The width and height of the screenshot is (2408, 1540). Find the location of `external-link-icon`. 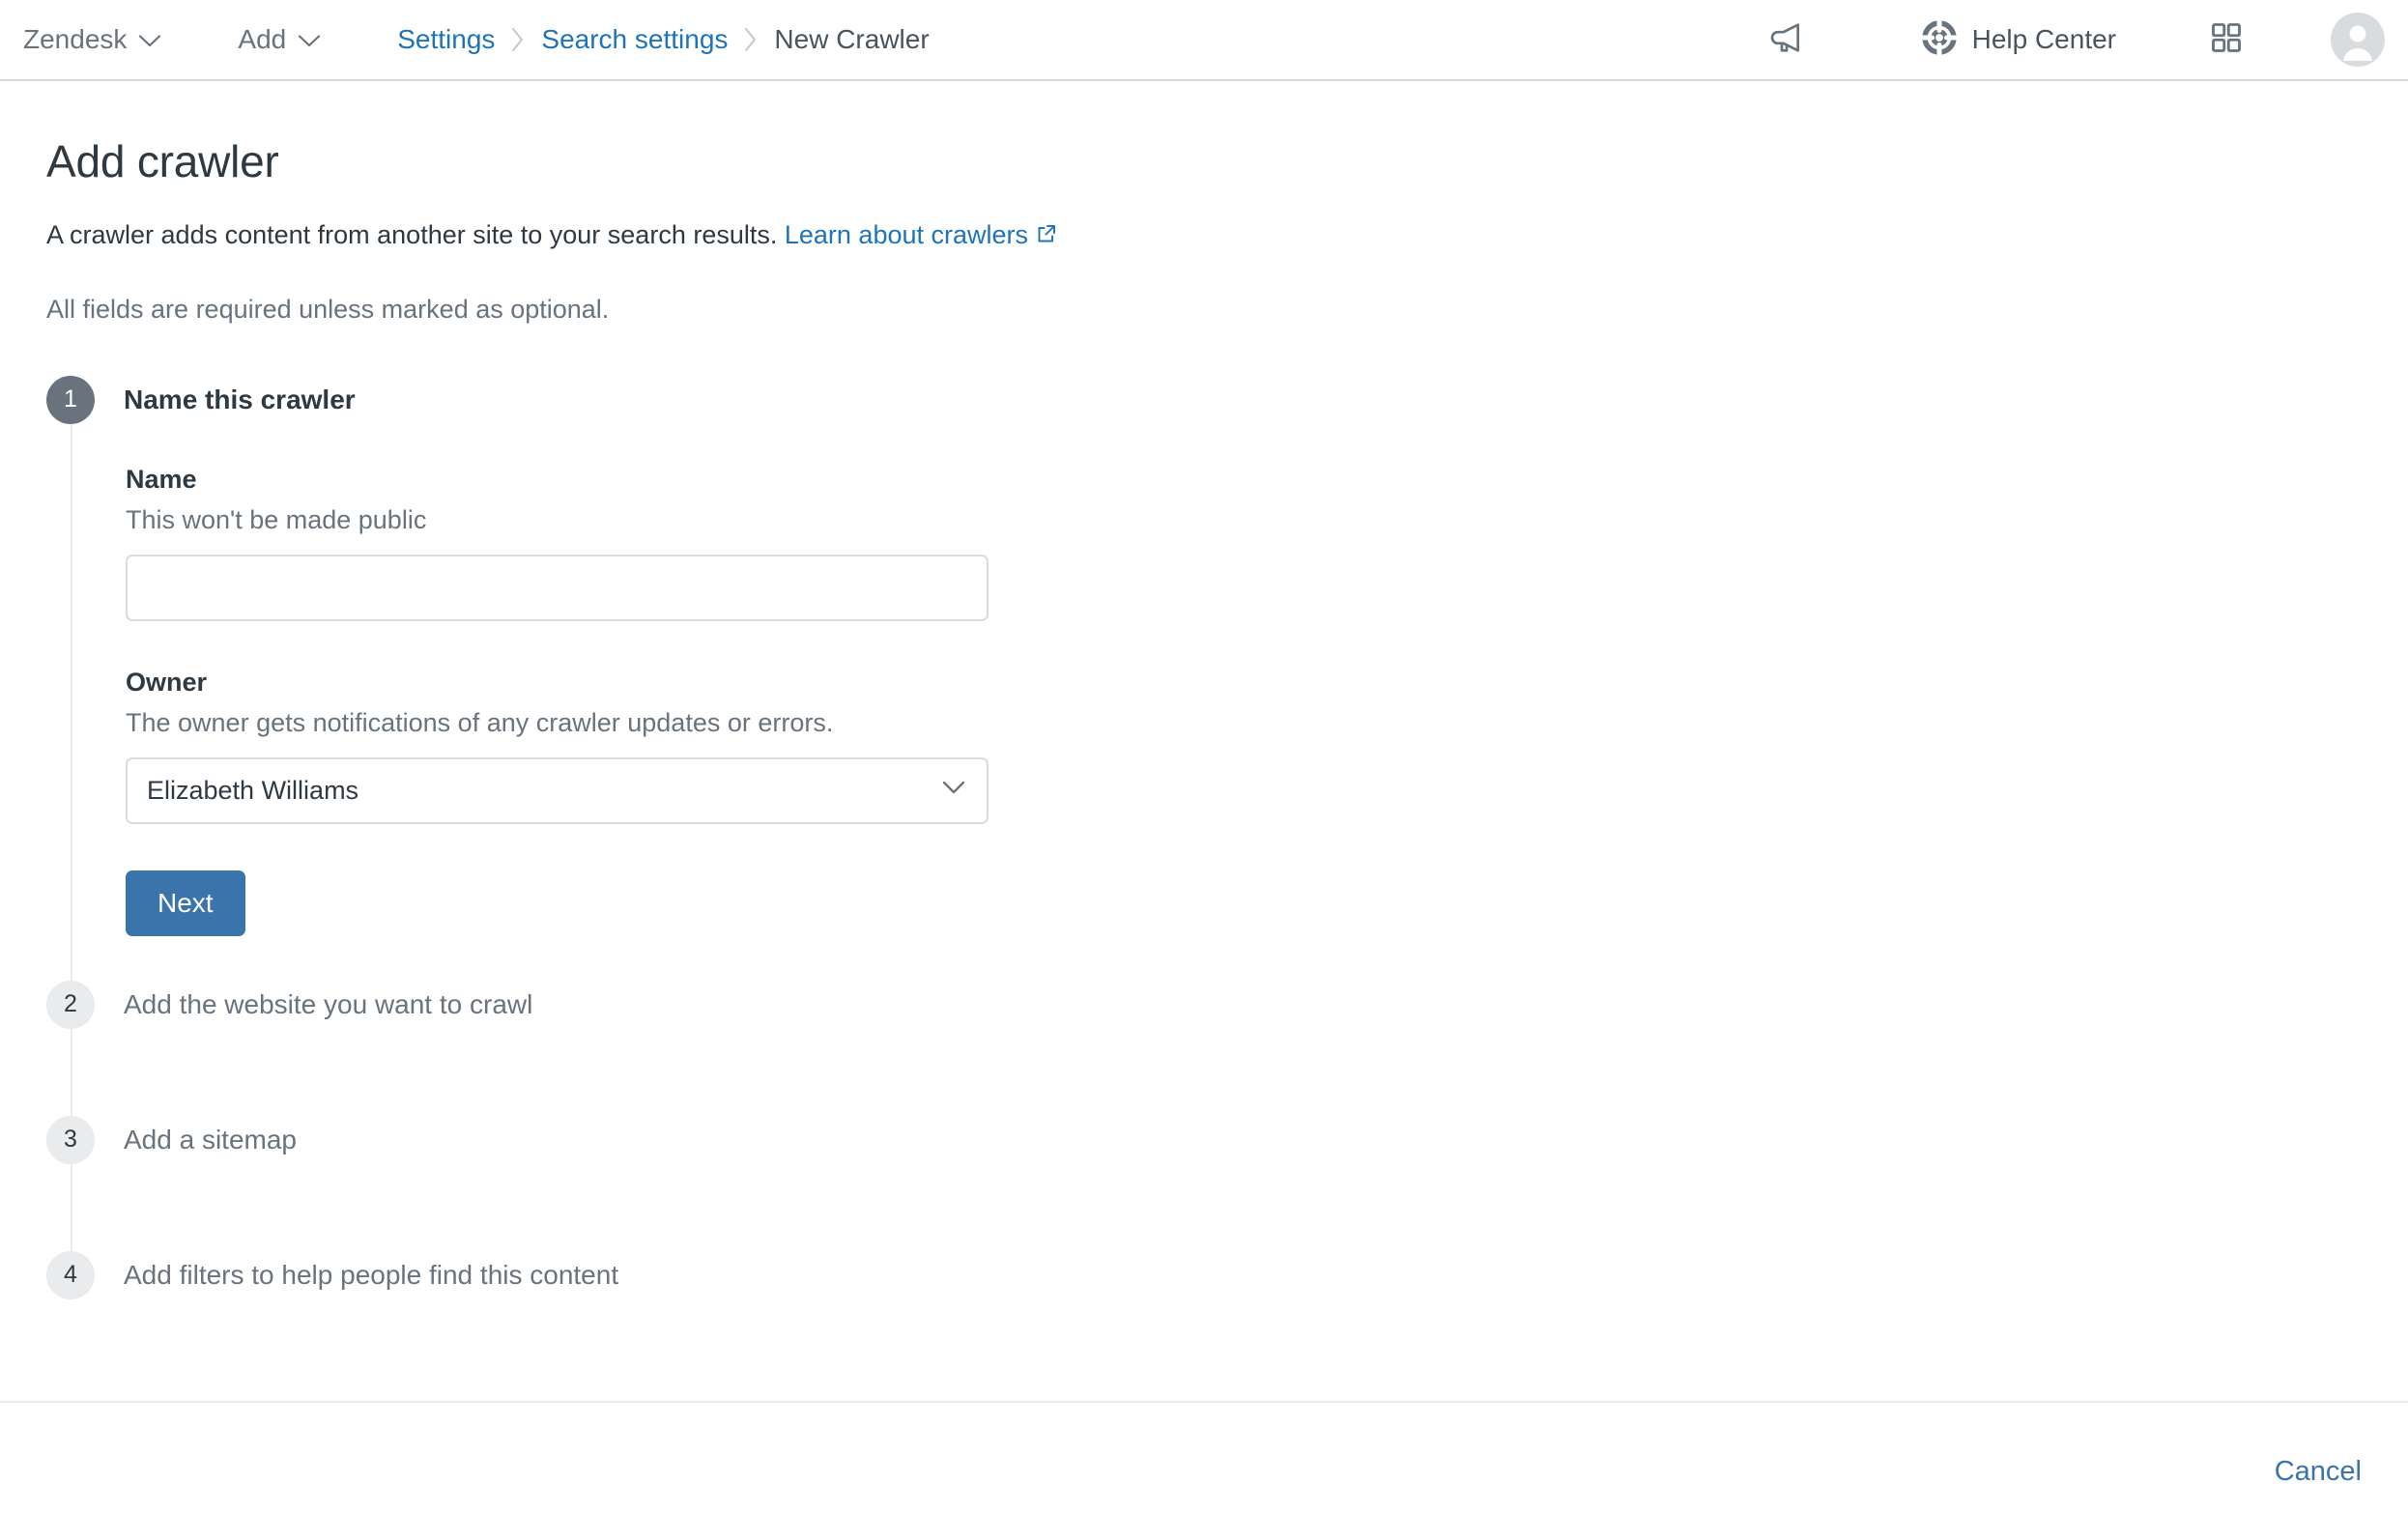

external-link-icon is located at coordinates (1047, 237).